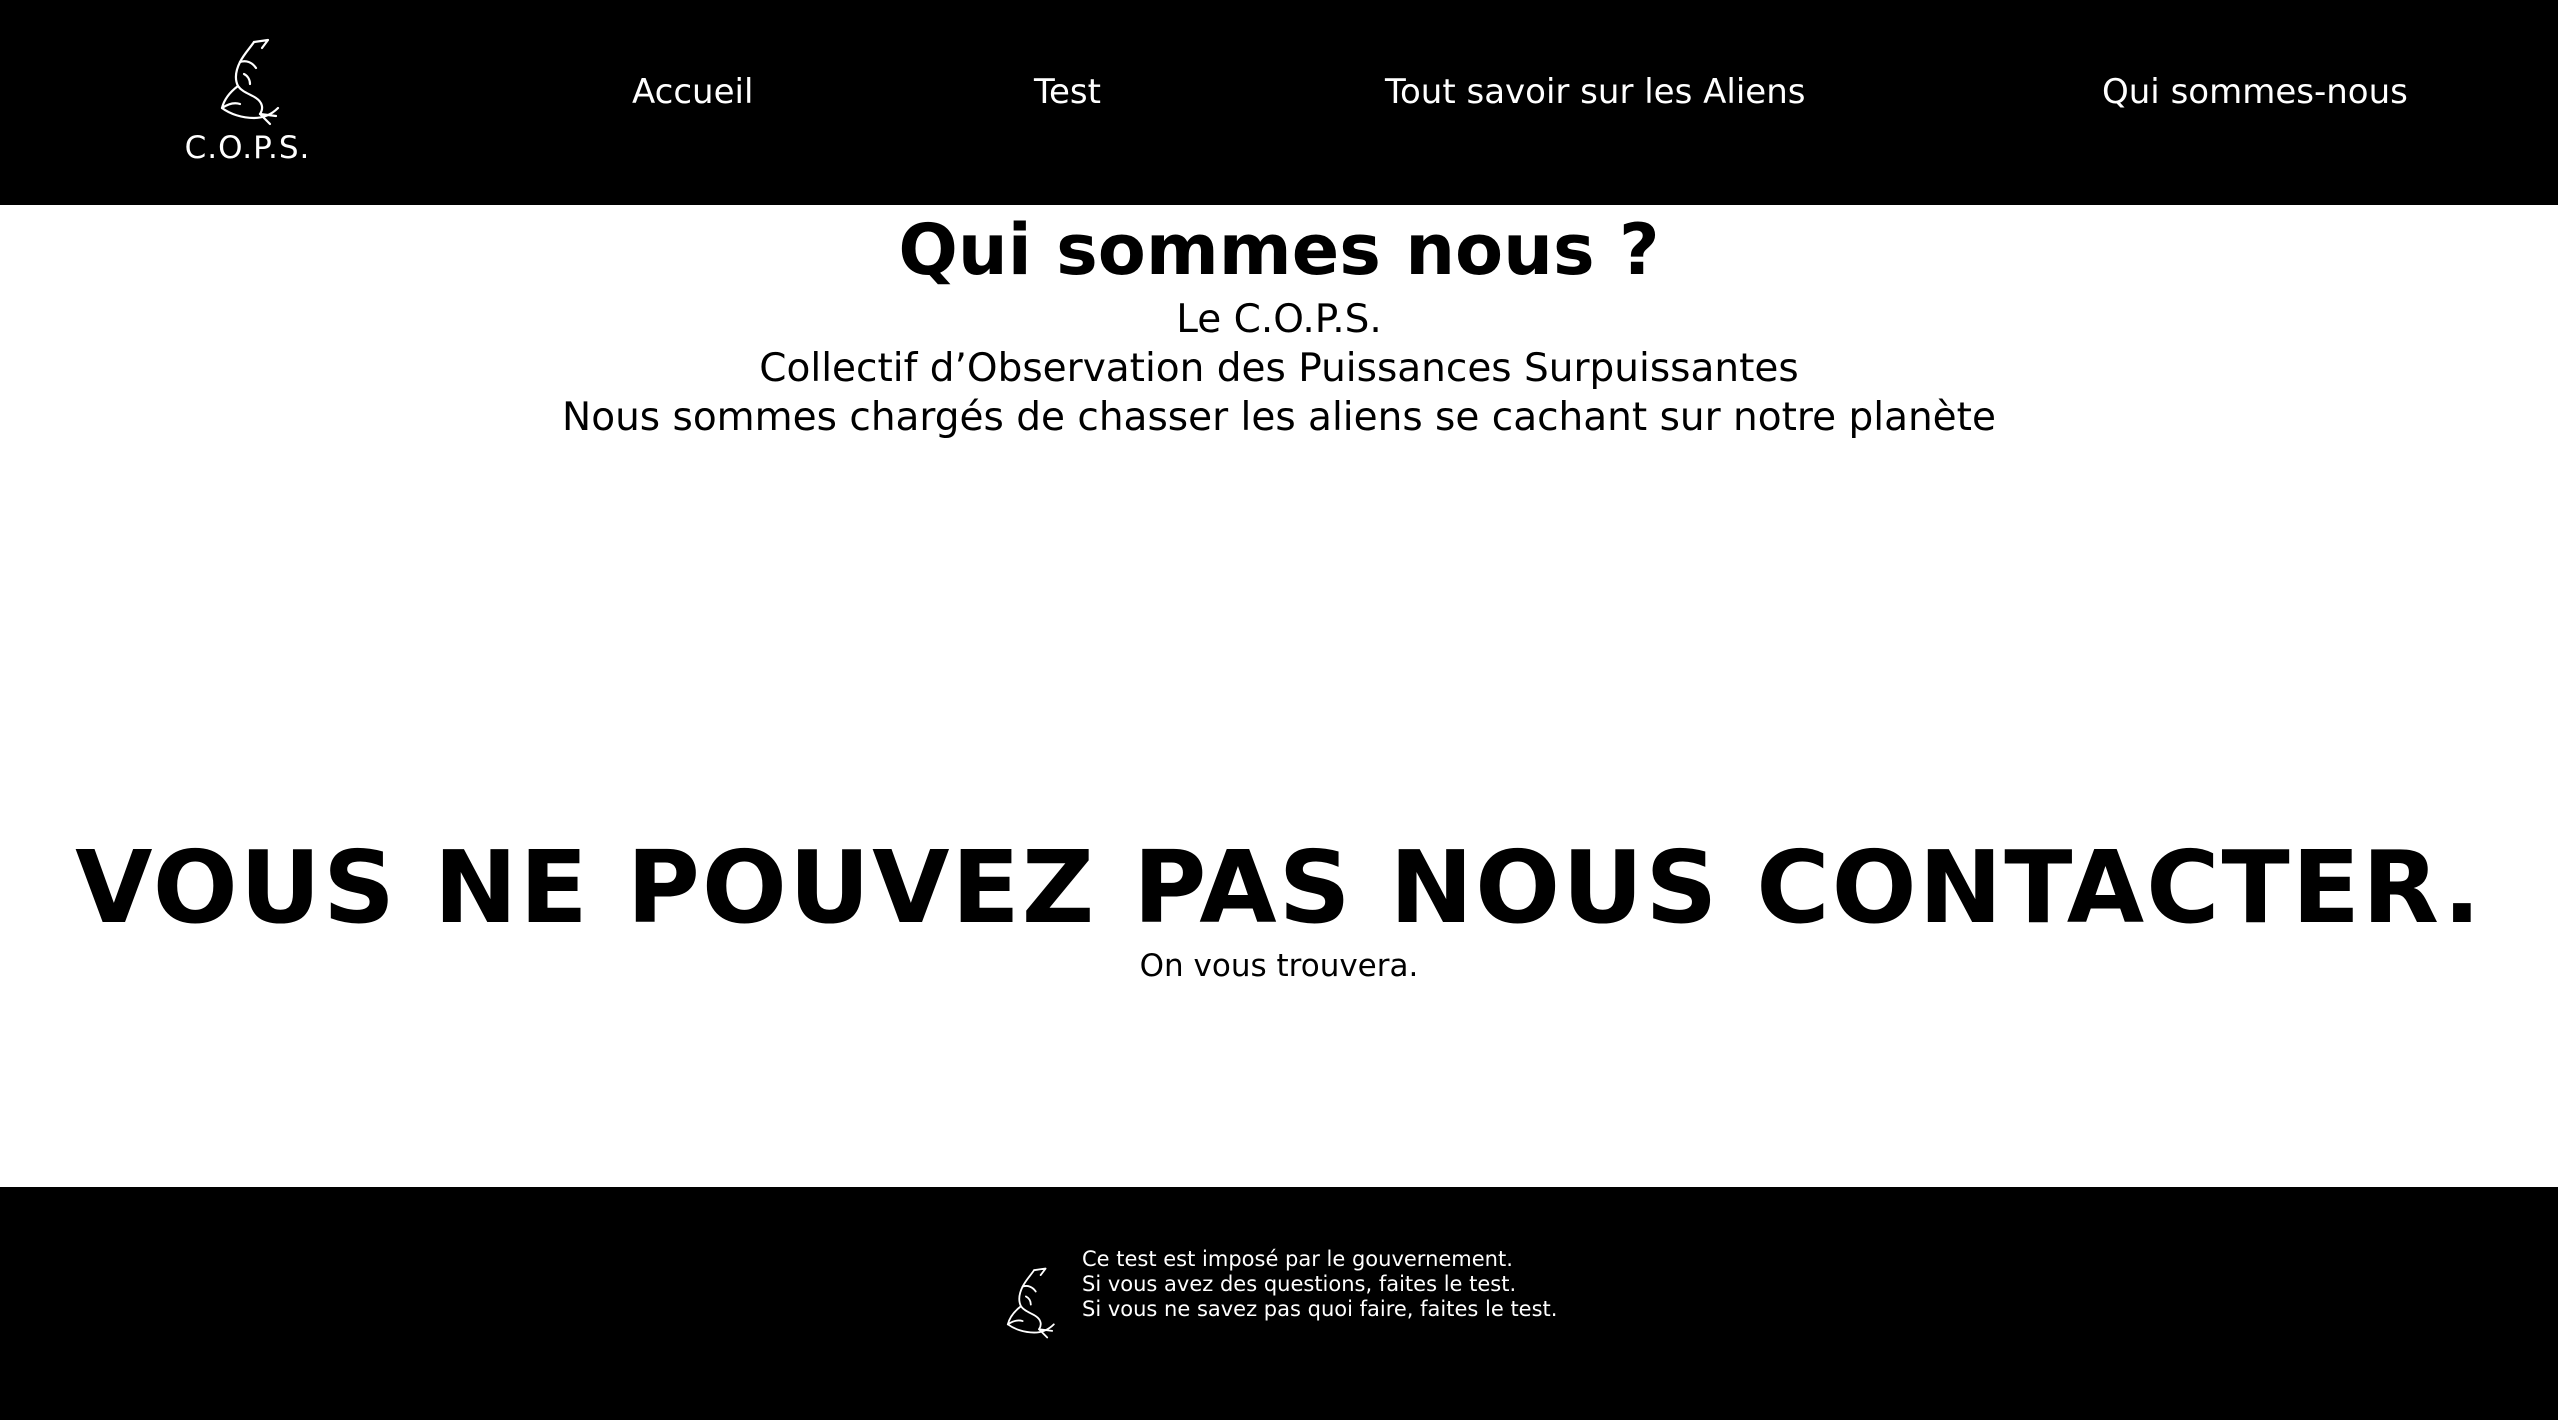 Image resolution: width=2558 pixels, height=1420 pixels. I want to click on nav-link-qui-sommes-nous: Qui sommes-nous, so click(2255, 92).